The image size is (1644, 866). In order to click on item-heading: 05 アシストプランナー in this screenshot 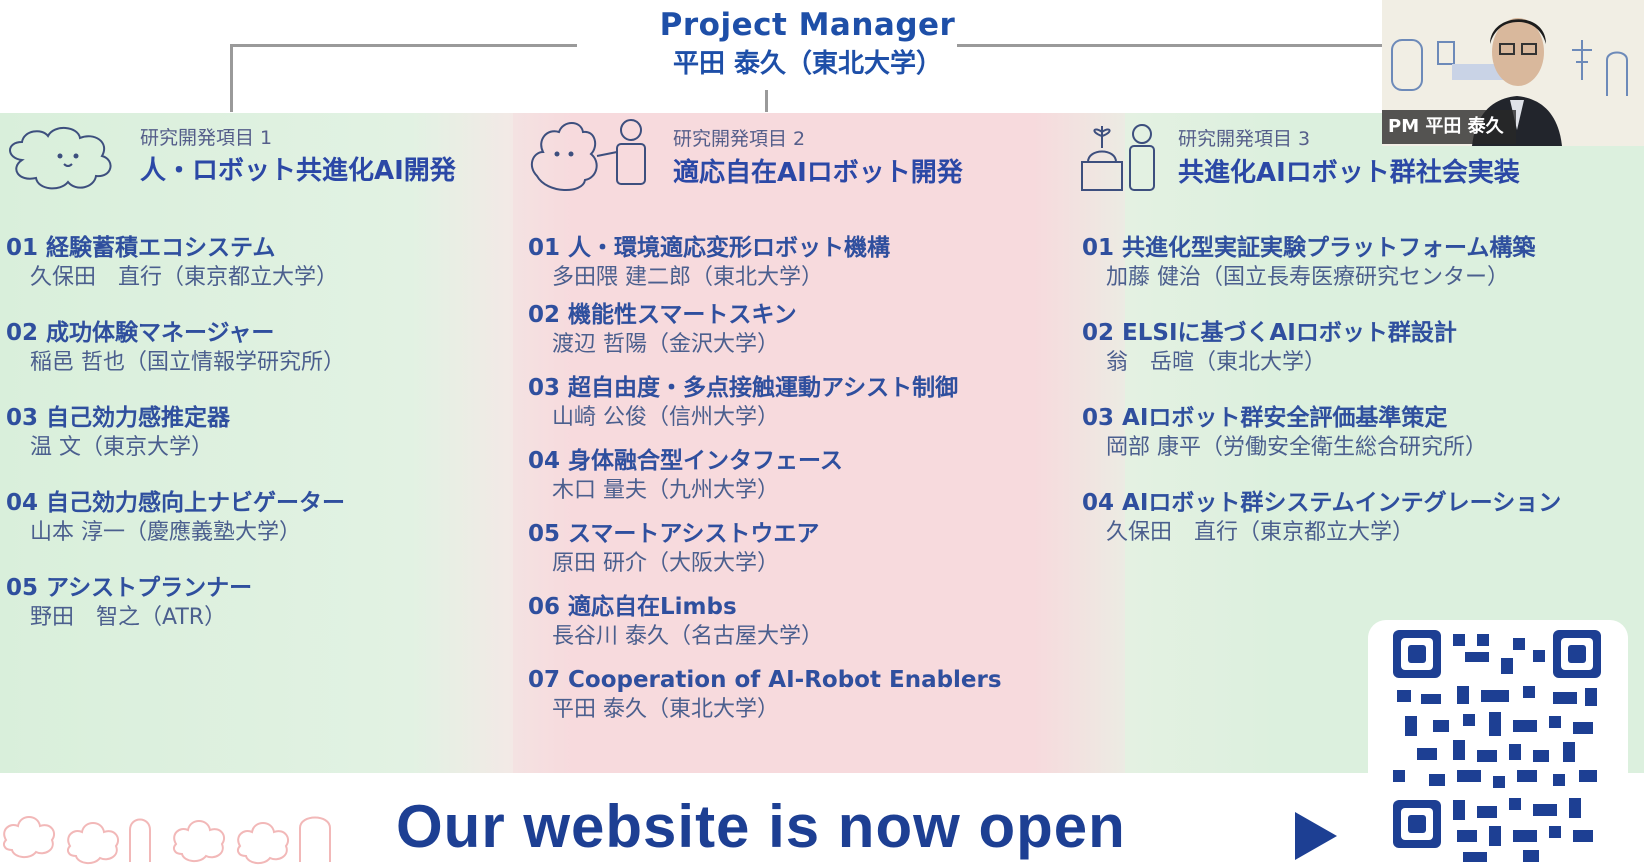, I will do `click(129, 588)`.